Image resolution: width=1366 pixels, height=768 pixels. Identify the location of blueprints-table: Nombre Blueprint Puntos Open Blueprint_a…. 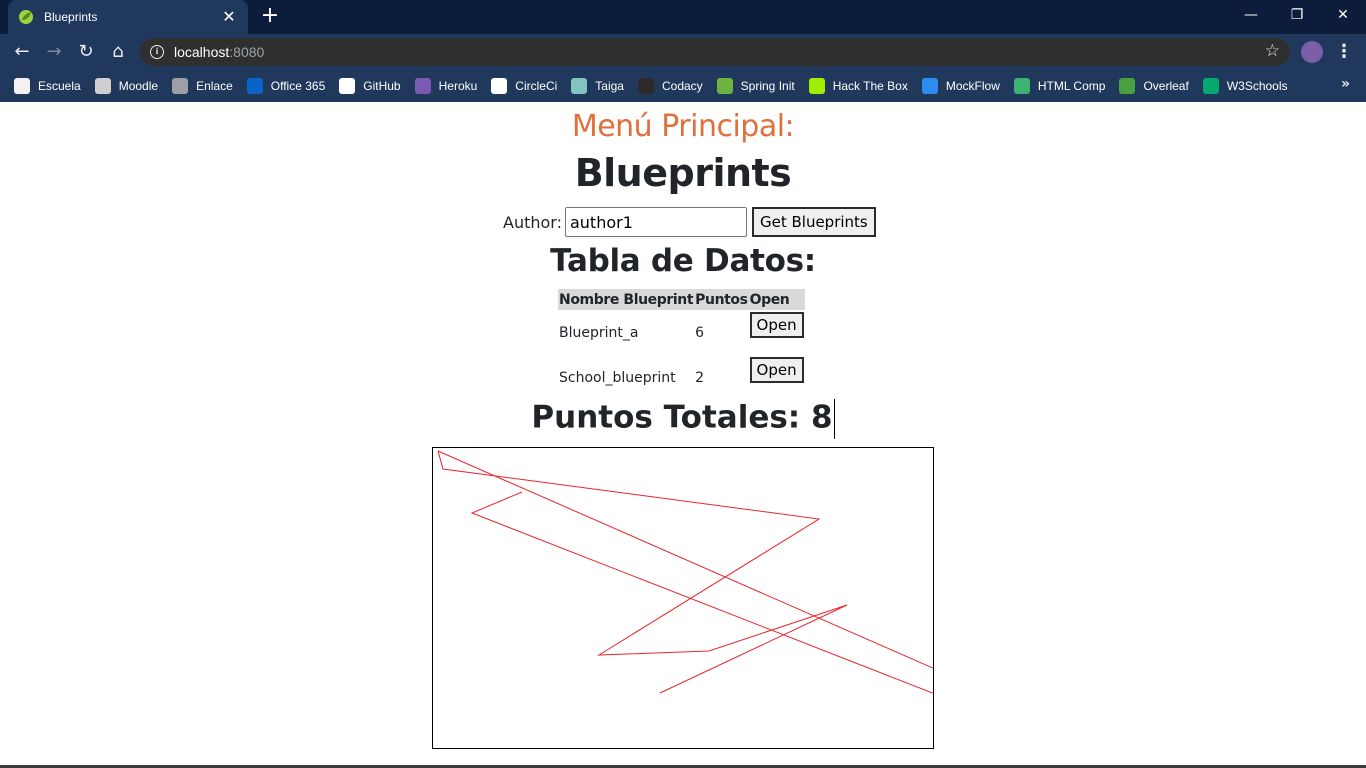
(681, 344).